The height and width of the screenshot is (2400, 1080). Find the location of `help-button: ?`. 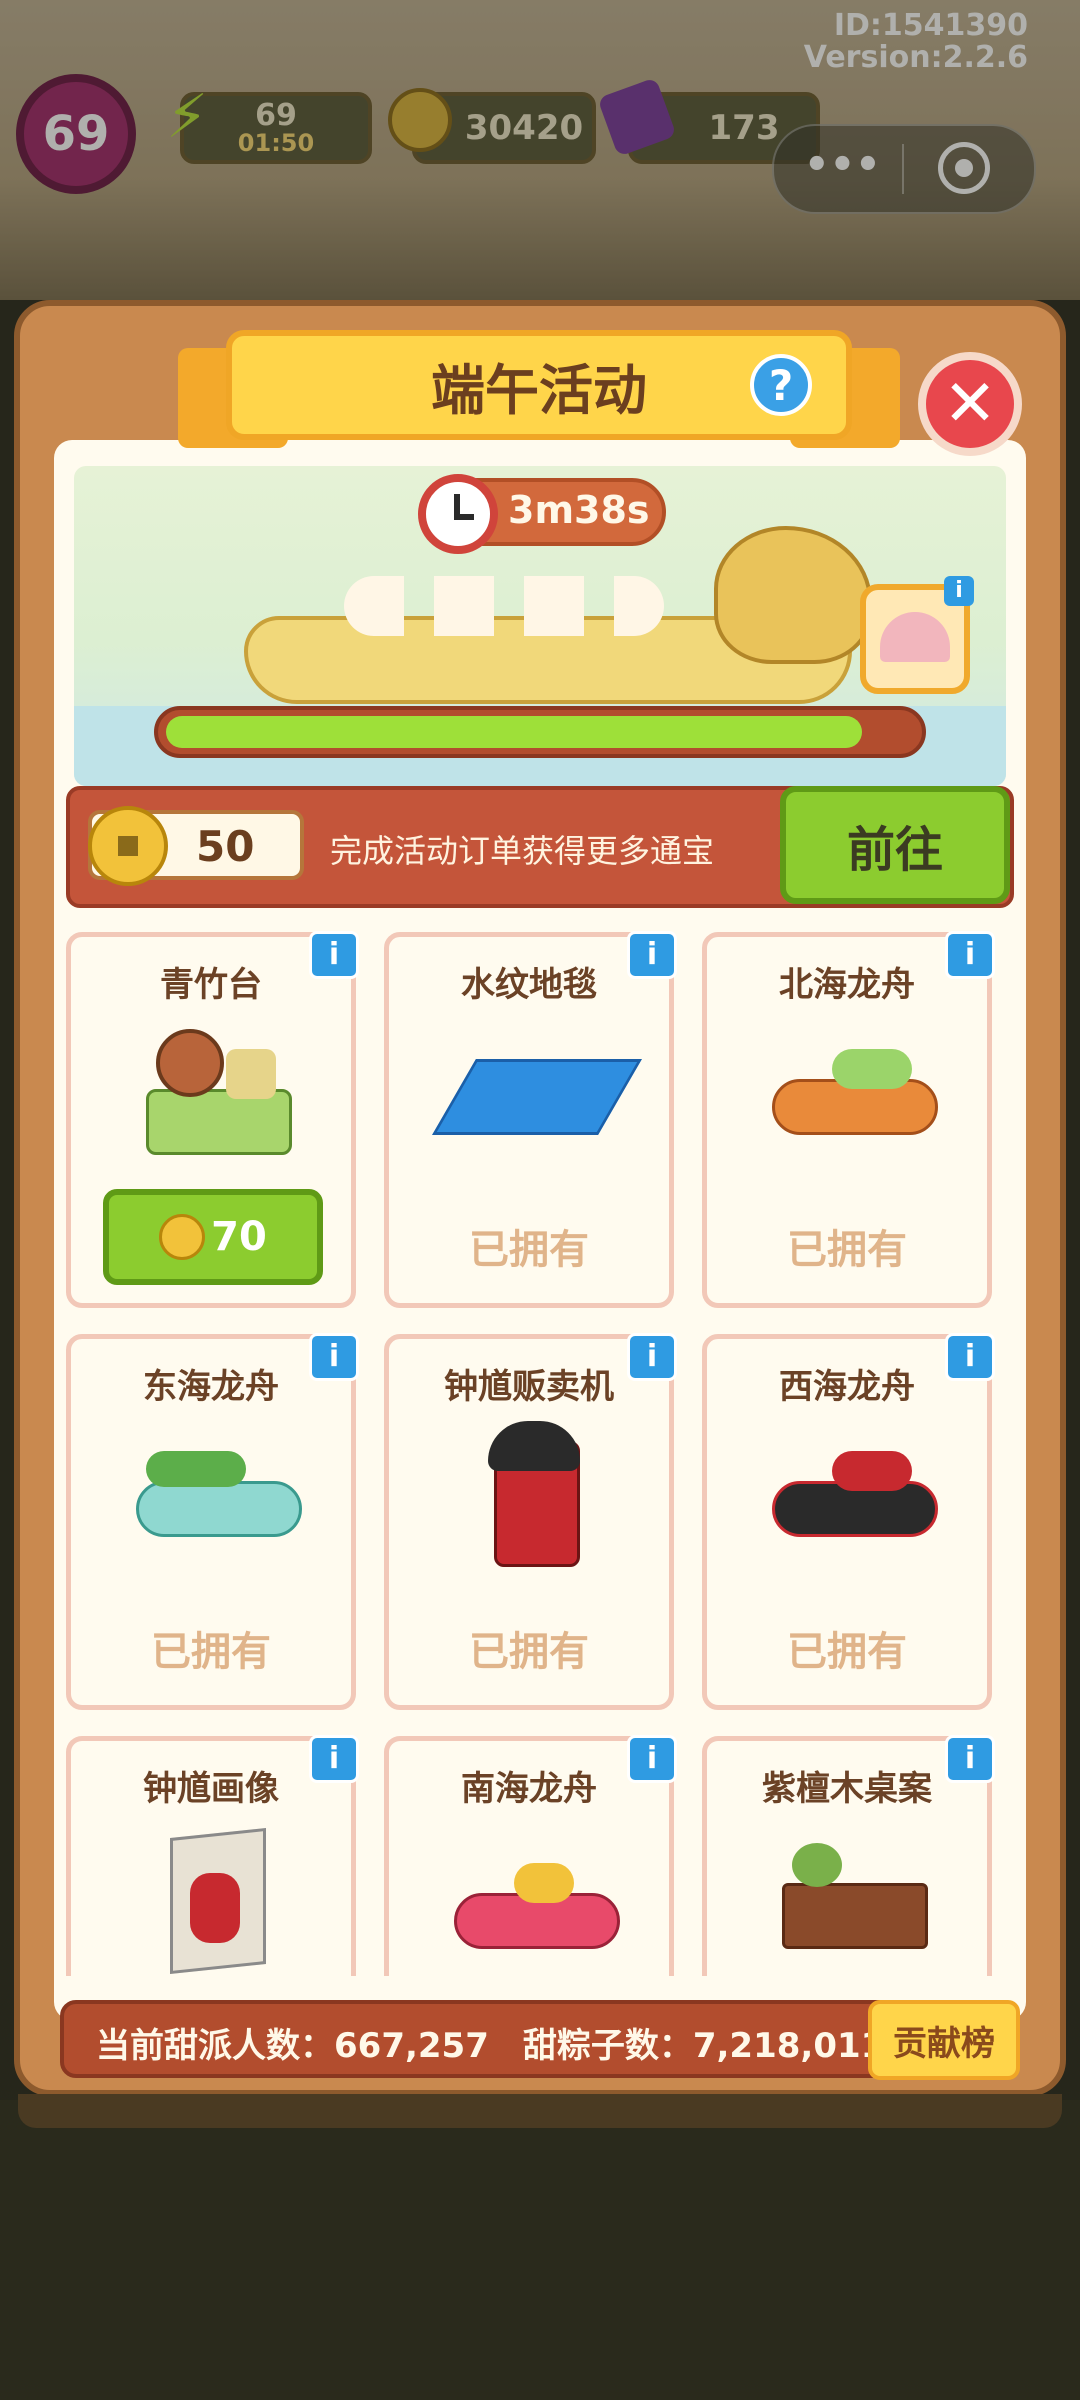

help-button: ? is located at coordinates (781, 385).